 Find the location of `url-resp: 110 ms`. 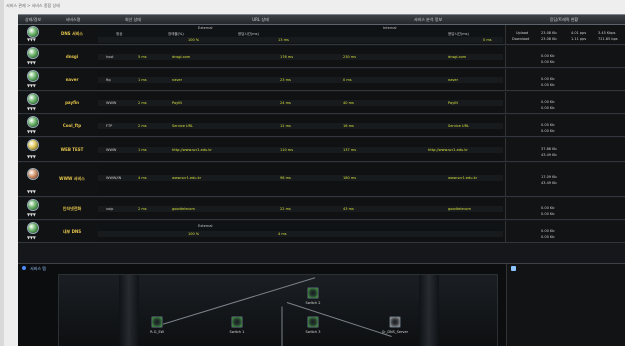

url-resp: 110 ms is located at coordinates (287, 150).